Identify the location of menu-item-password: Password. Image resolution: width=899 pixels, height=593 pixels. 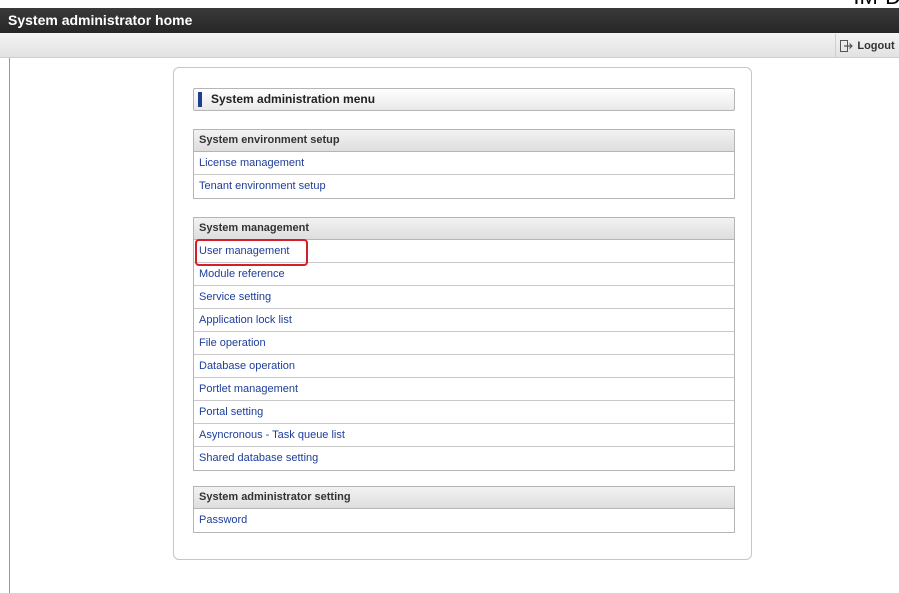
(464, 520).